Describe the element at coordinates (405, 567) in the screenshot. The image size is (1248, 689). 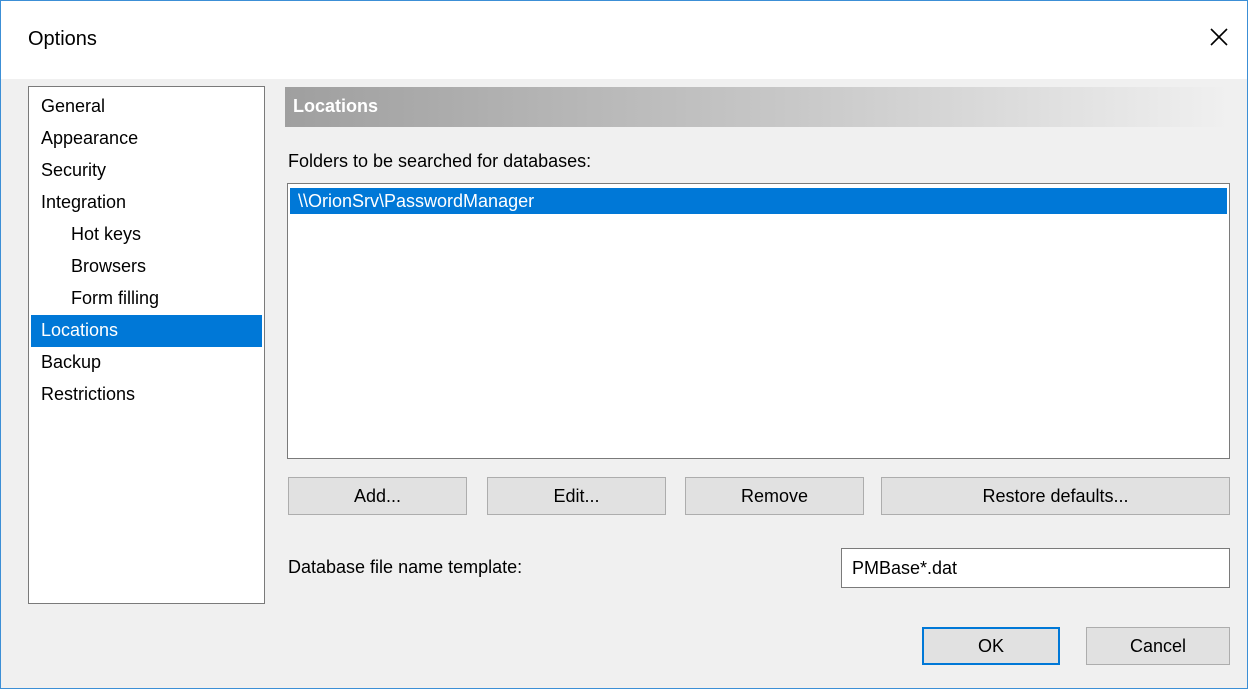
I see `template-label: Database file name template:` at that location.